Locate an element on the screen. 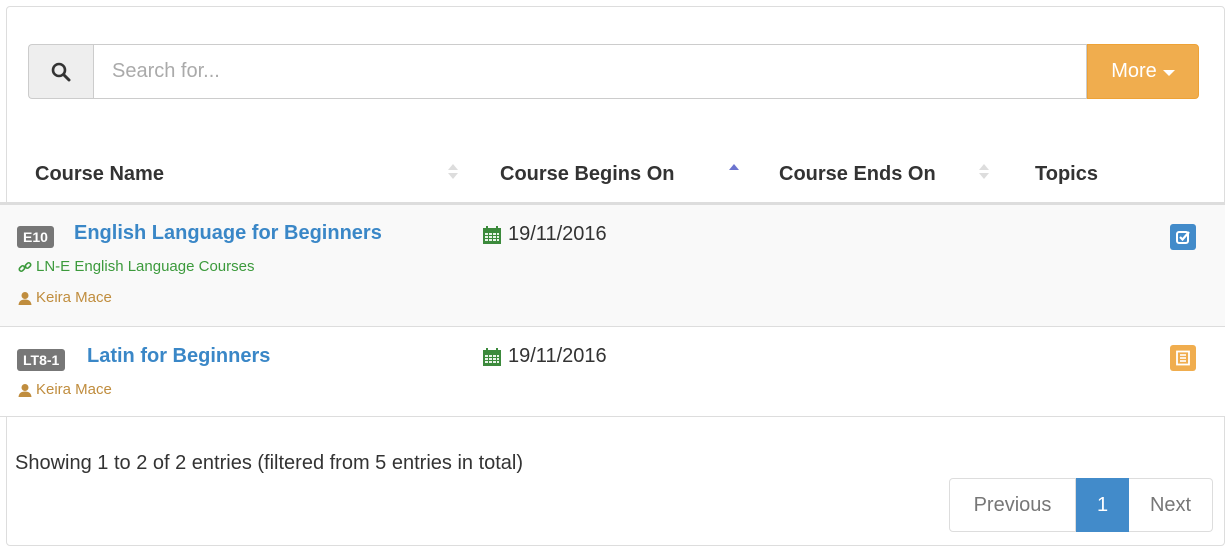 This screenshot has width=1225, height=546. course-code-badge: E10 is located at coordinates (35, 237).